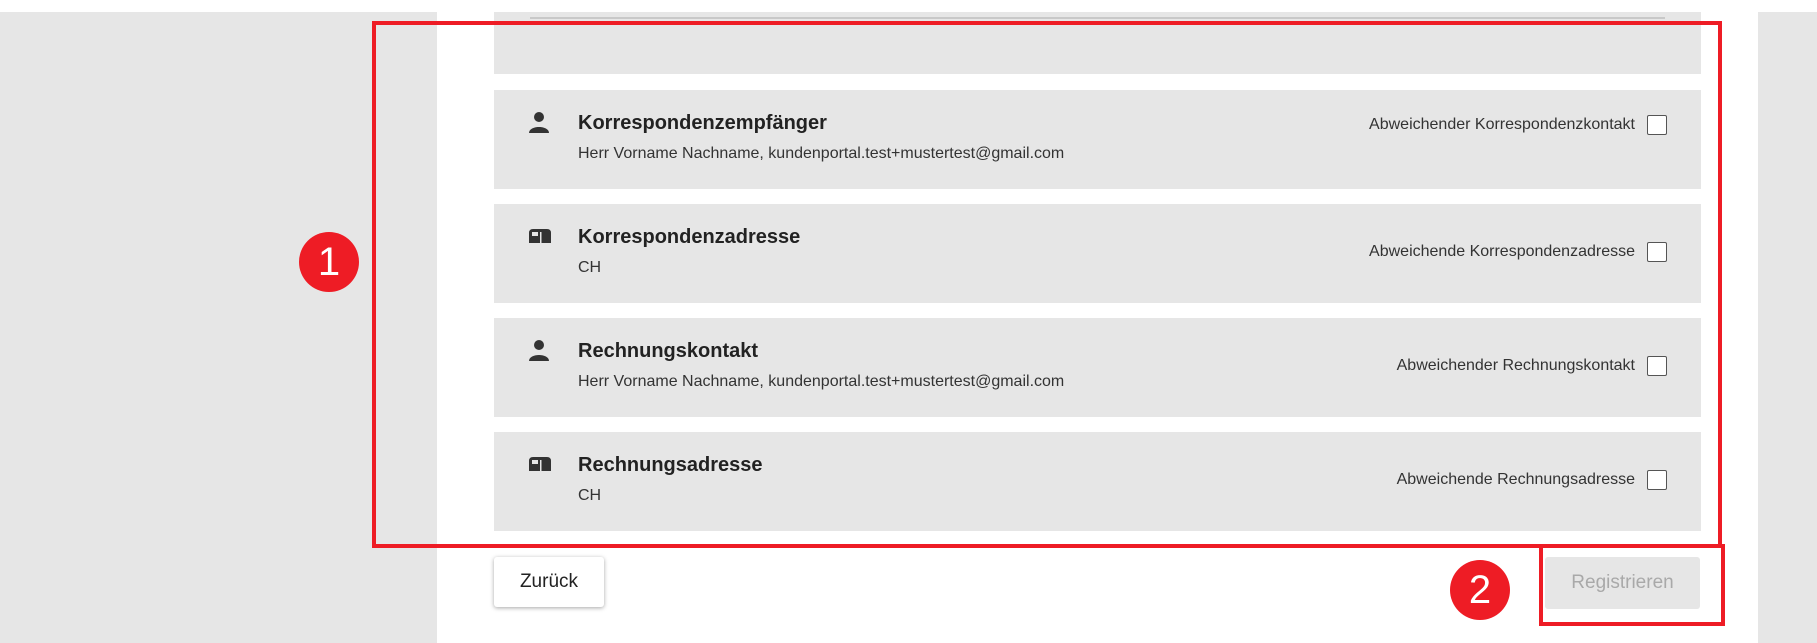 This screenshot has height=643, width=1817. Describe the element at coordinates (908, 6) in the screenshot. I see `top-strip` at that location.